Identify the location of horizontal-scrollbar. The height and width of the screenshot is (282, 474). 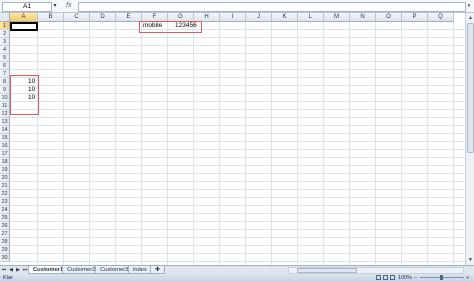
(376, 270).